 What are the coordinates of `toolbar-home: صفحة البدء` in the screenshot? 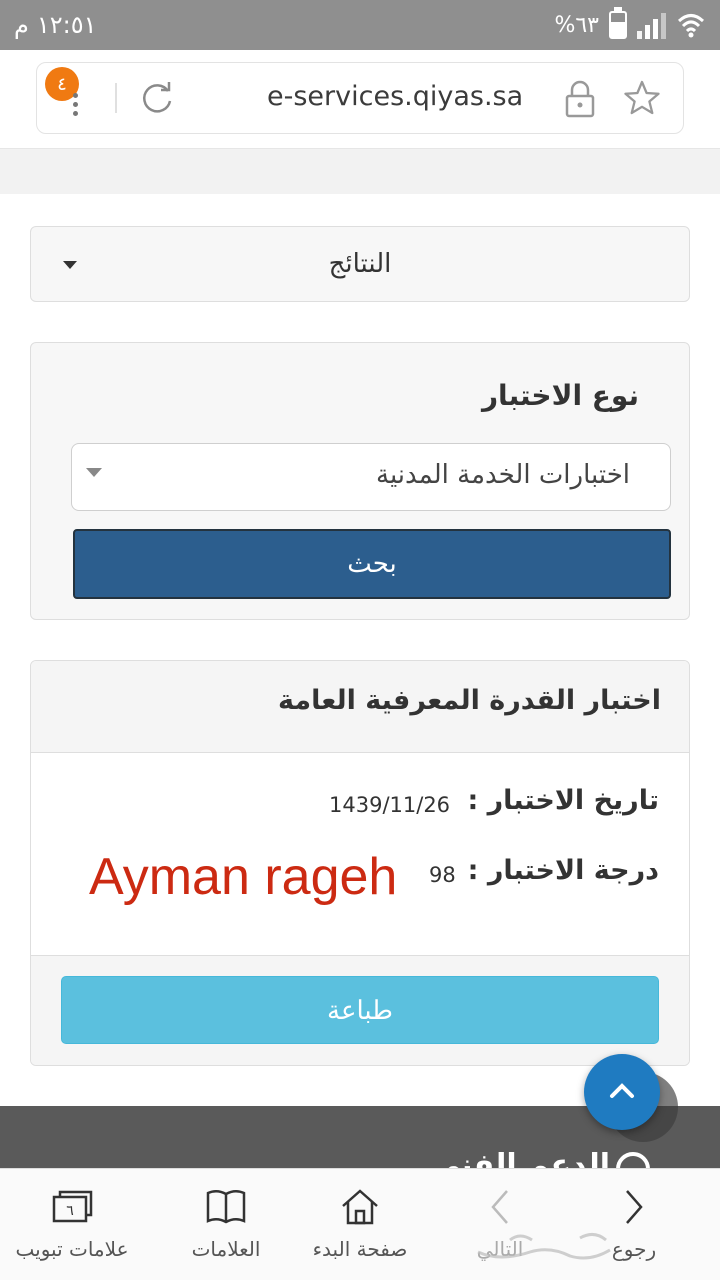 It's located at (360, 1224).